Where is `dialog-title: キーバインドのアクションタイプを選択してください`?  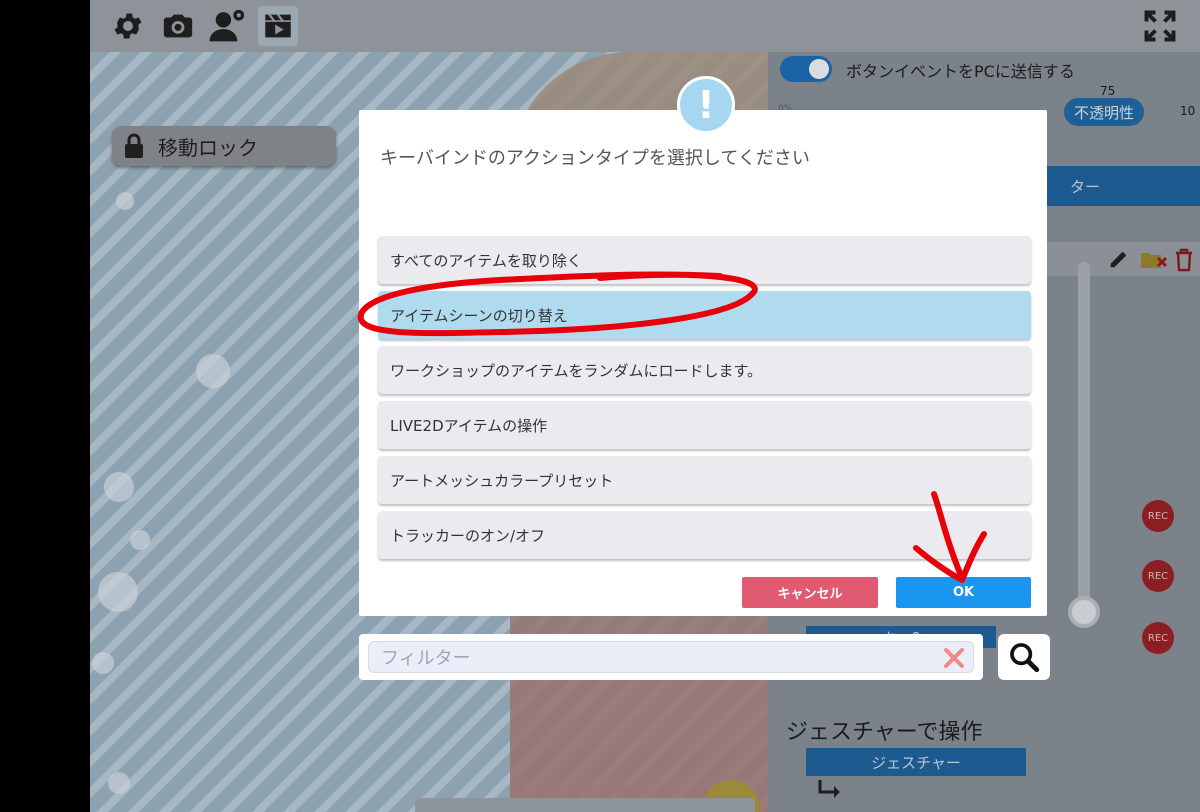 dialog-title: キーバインドのアクションタイプを選択してください is located at coordinates (595, 158).